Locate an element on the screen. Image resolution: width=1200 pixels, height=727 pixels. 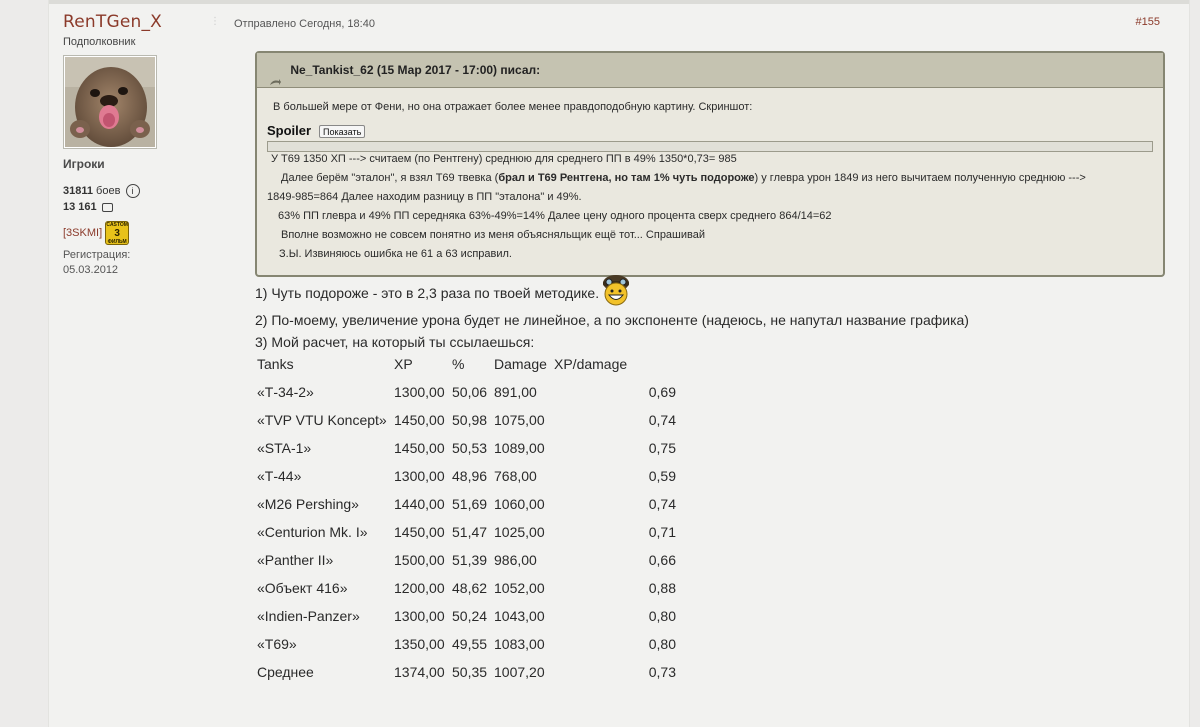
table-cell: «Indien-Panzer» is located at coordinates (308, 616).